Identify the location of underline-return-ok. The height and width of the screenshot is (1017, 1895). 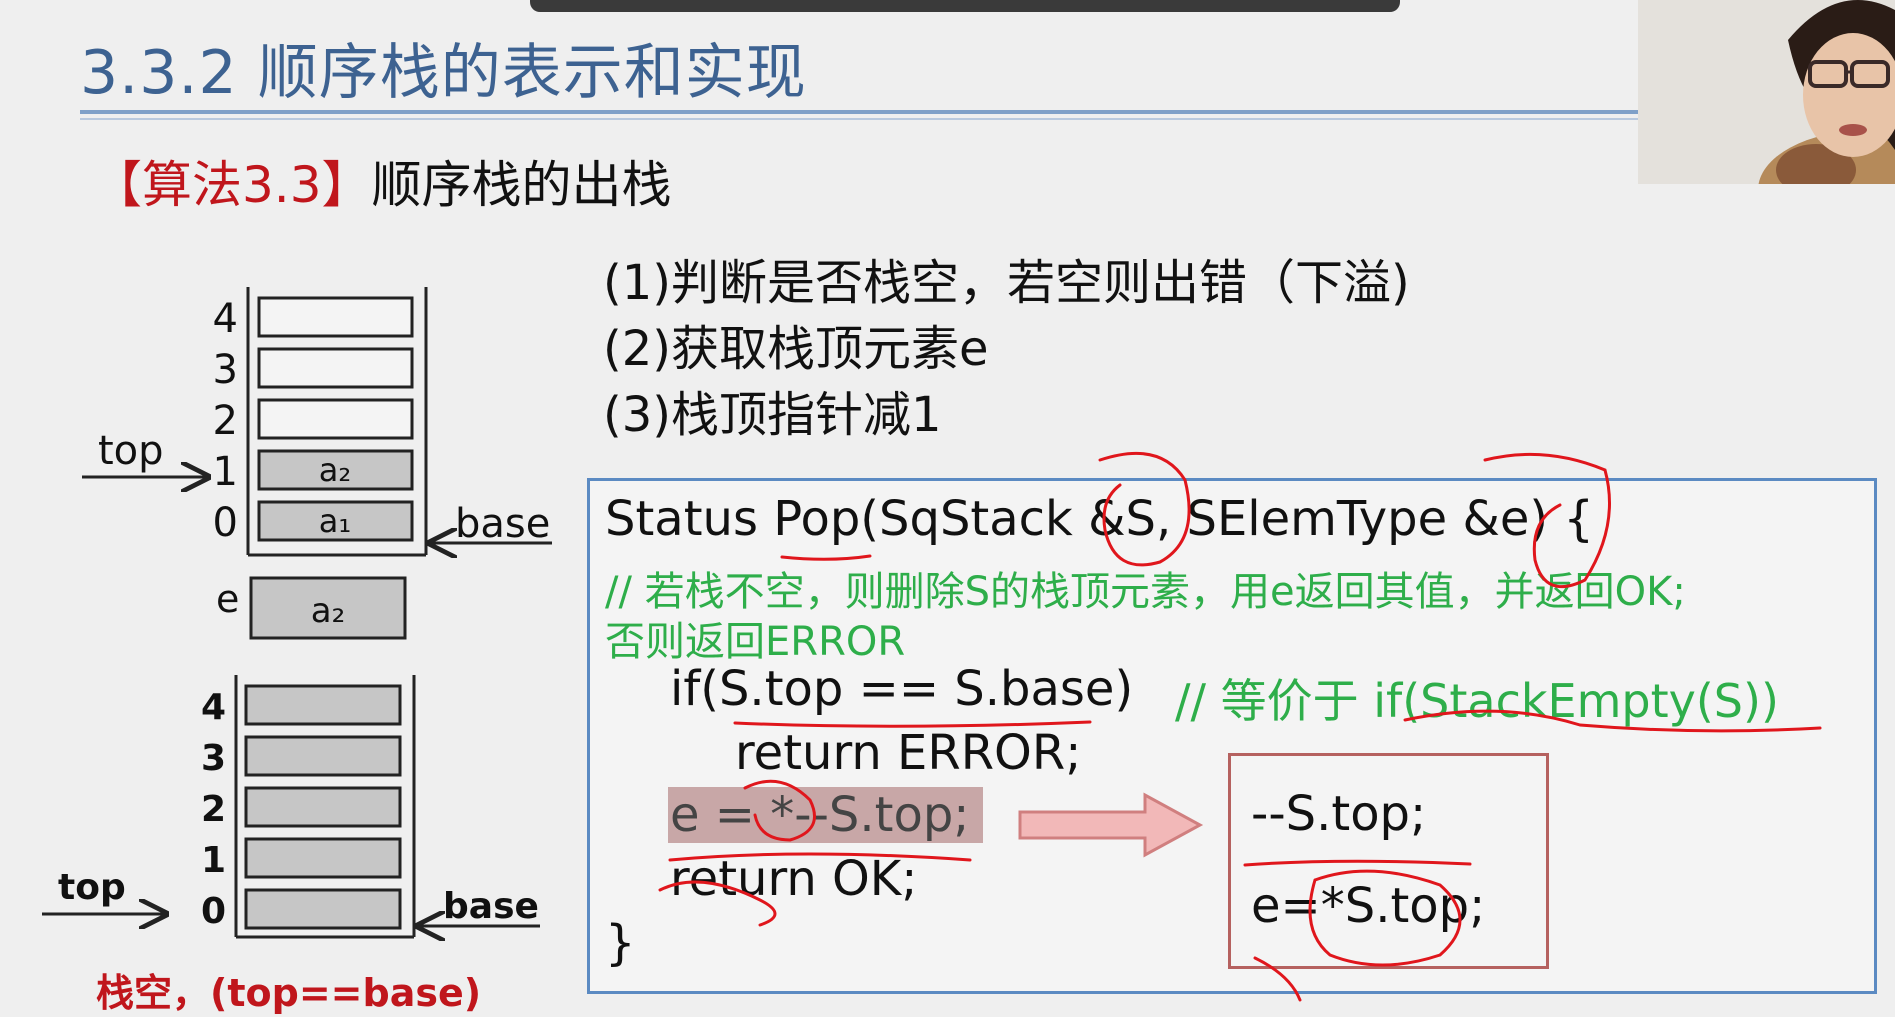
(717, 903).